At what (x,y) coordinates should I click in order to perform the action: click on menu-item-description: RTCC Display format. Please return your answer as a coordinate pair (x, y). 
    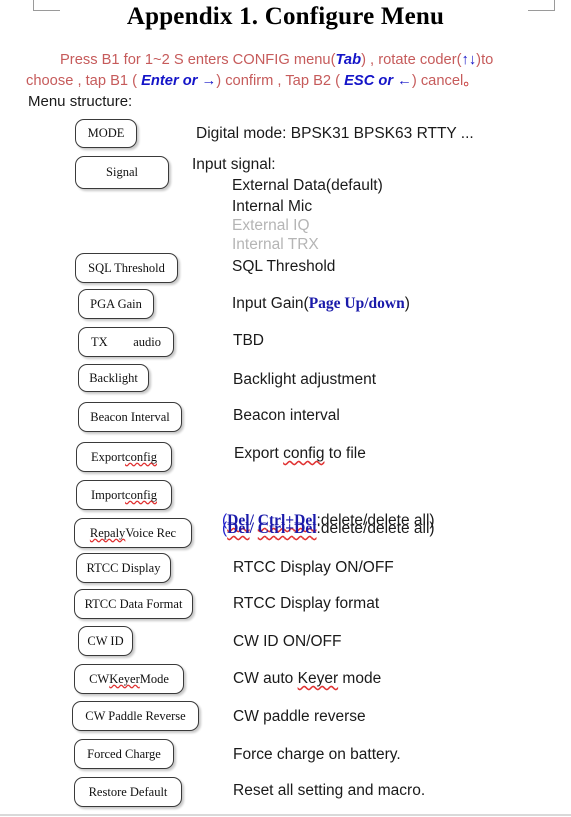
    Looking at the image, I should click on (306, 604).